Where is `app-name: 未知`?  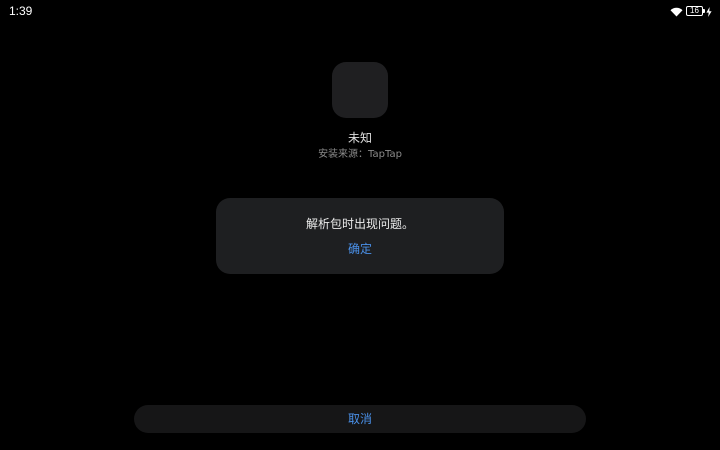
app-name: 未知 is located at coordinates (359, 138).